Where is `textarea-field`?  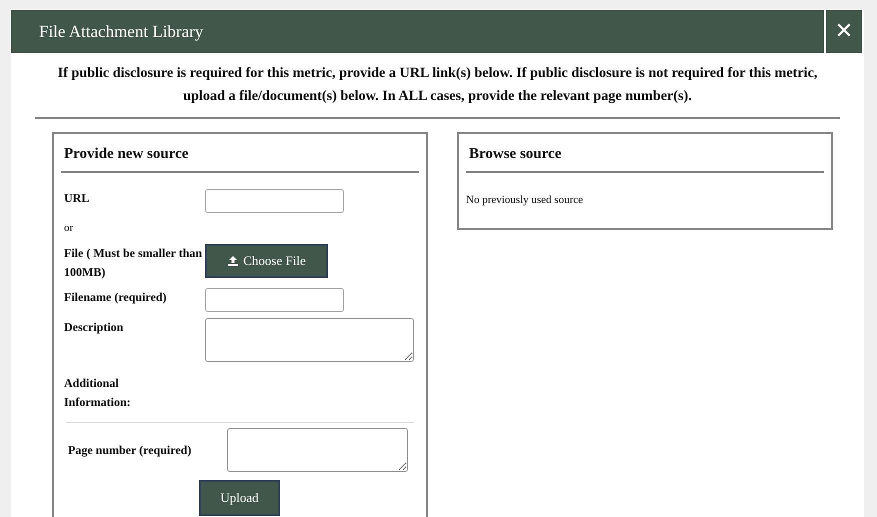 textarea-field is located at coordinates (309, 340).